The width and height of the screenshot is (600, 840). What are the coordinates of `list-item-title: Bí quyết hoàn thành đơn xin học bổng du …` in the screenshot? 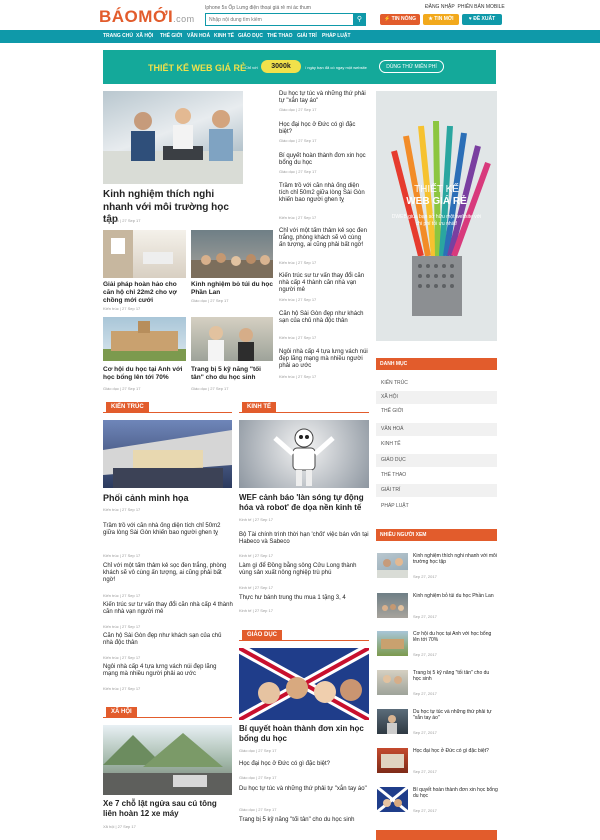 It's located at (324, 160).